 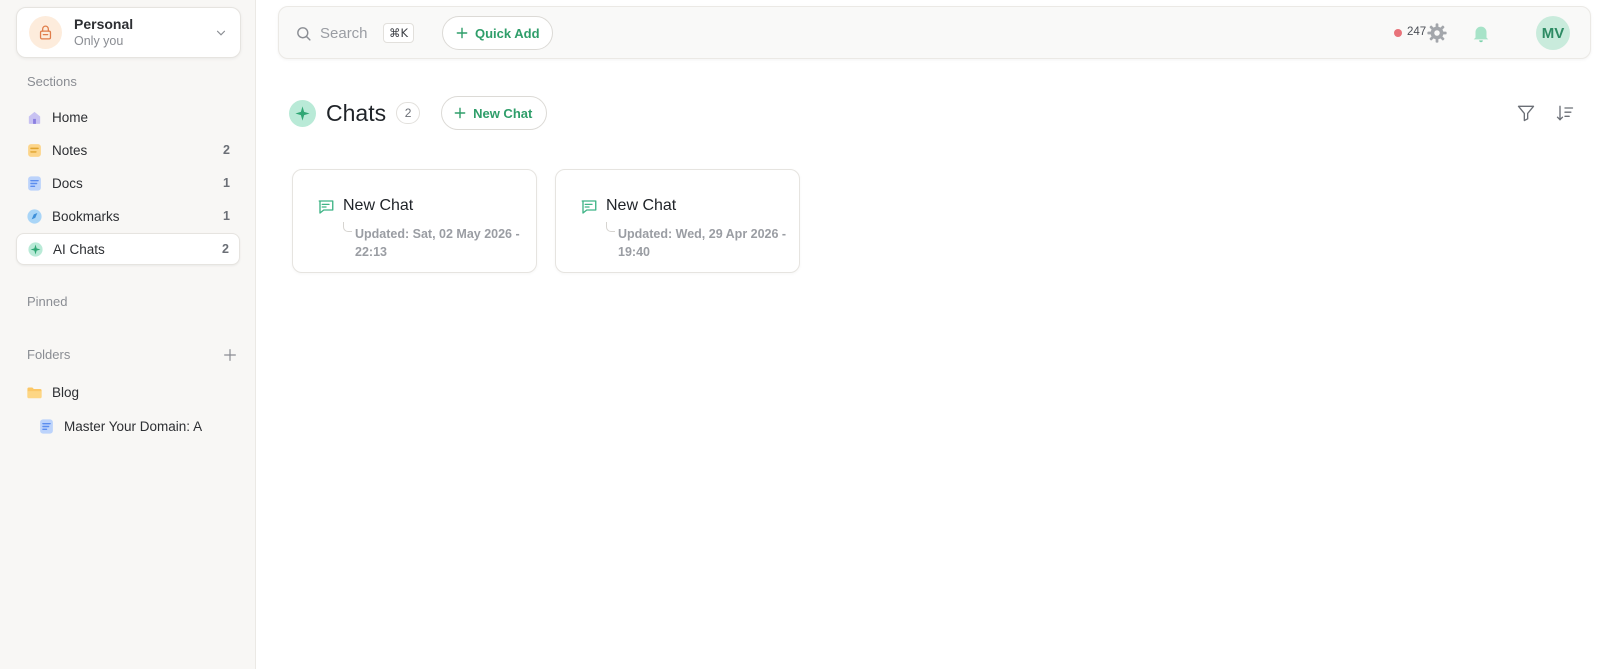 I want to click on sidebar-item-ai-chats: AI Chats 2, so click(x=128, y=249).